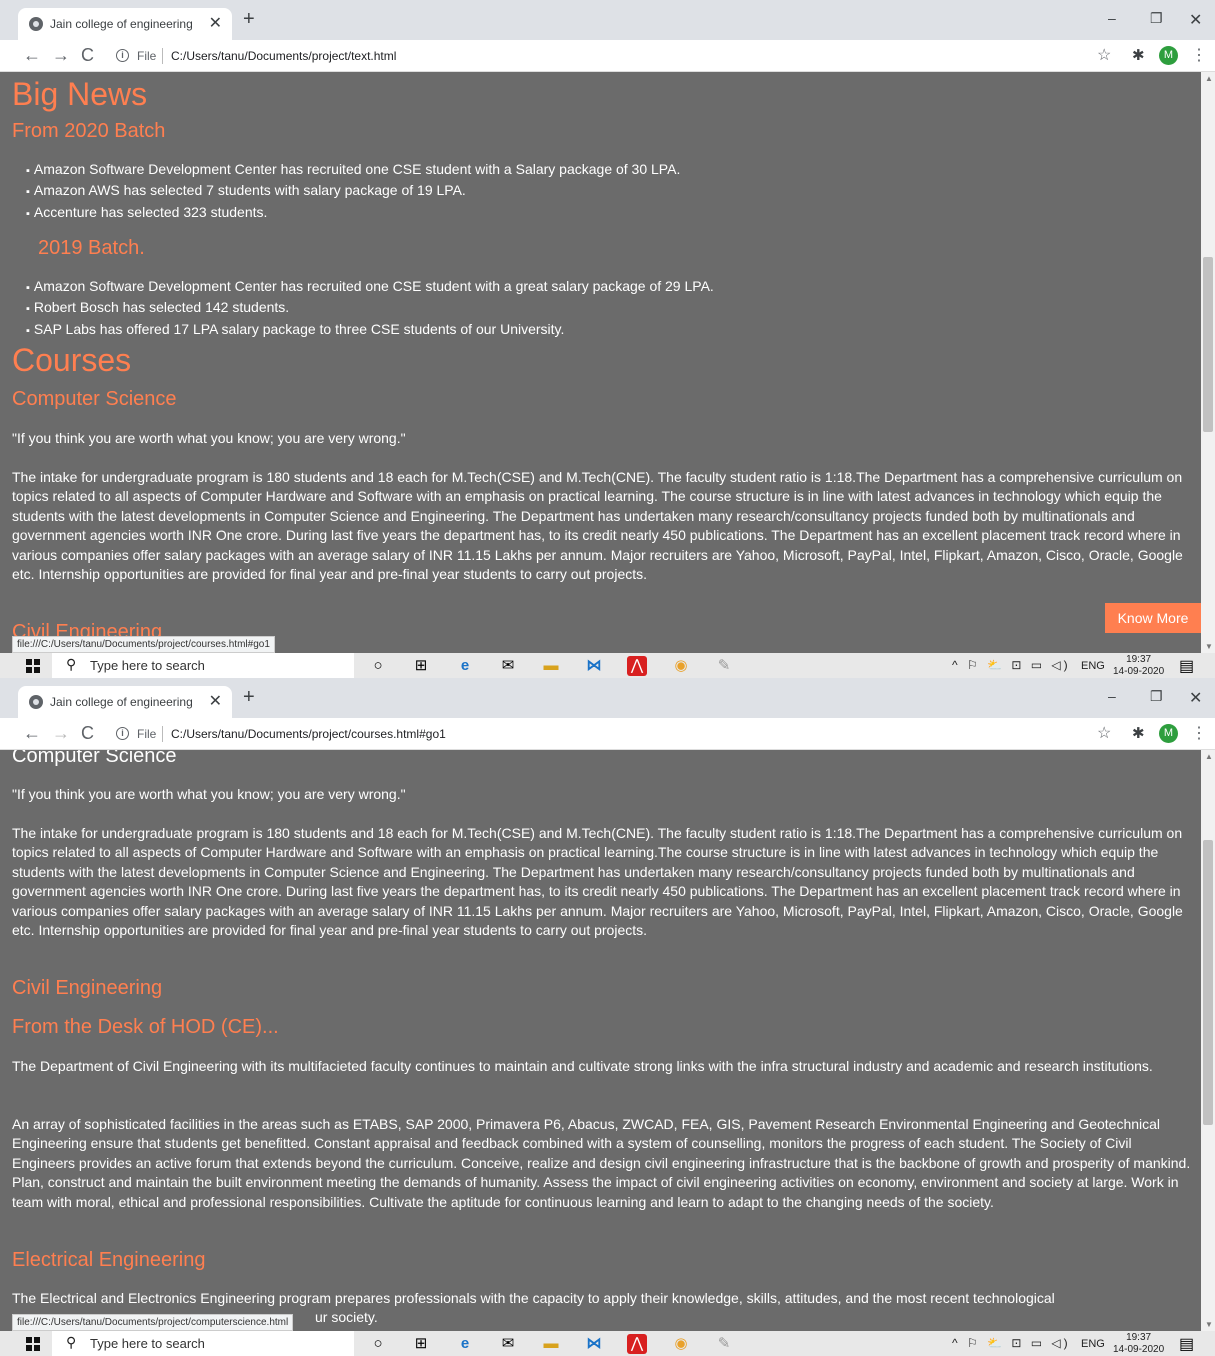 The height and width of the screenshot is (1356, 1215). What do you see at coordinates (36, 702) in the screenshot?
I see `globe-icon` at bounding box center [36, 702].